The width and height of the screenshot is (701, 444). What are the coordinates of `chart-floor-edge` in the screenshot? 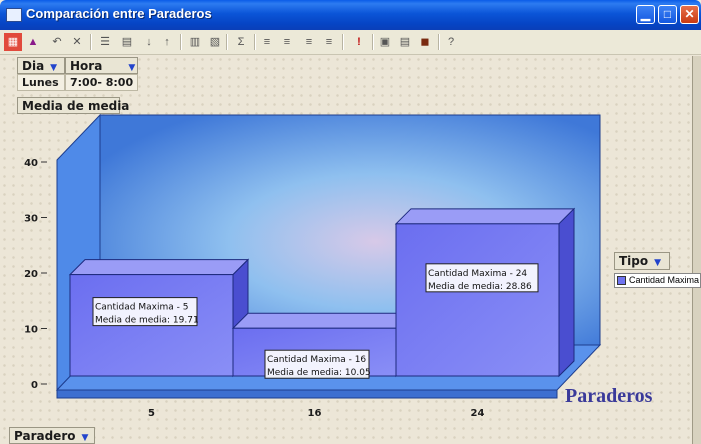 It's located at (307, 394).